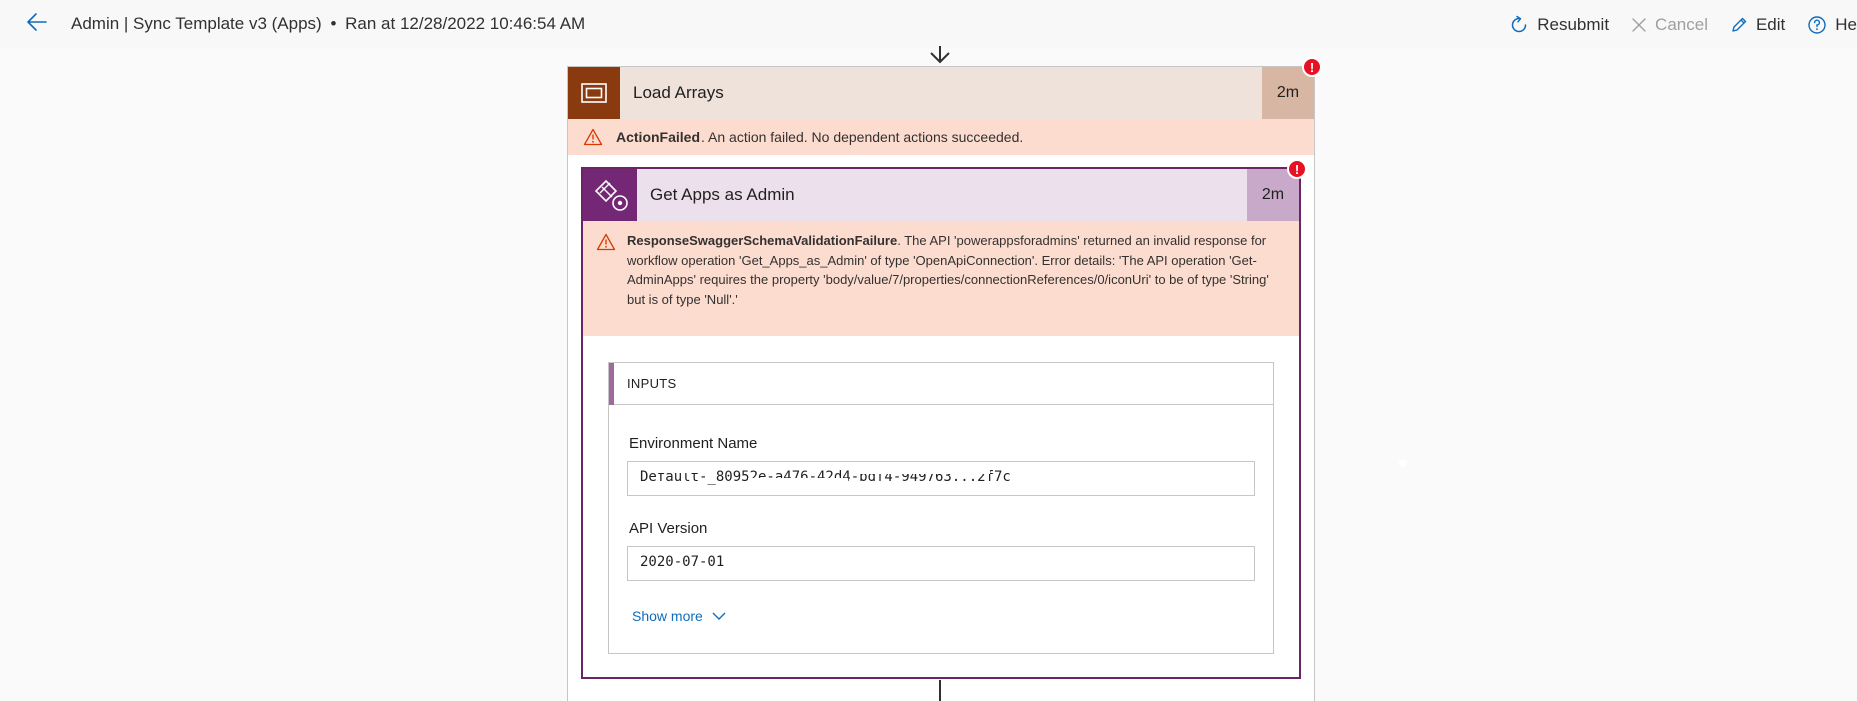  Describe the element at coordinates (610, 195) in the screenshot. I see `powerapps-admin-icon` at that location.